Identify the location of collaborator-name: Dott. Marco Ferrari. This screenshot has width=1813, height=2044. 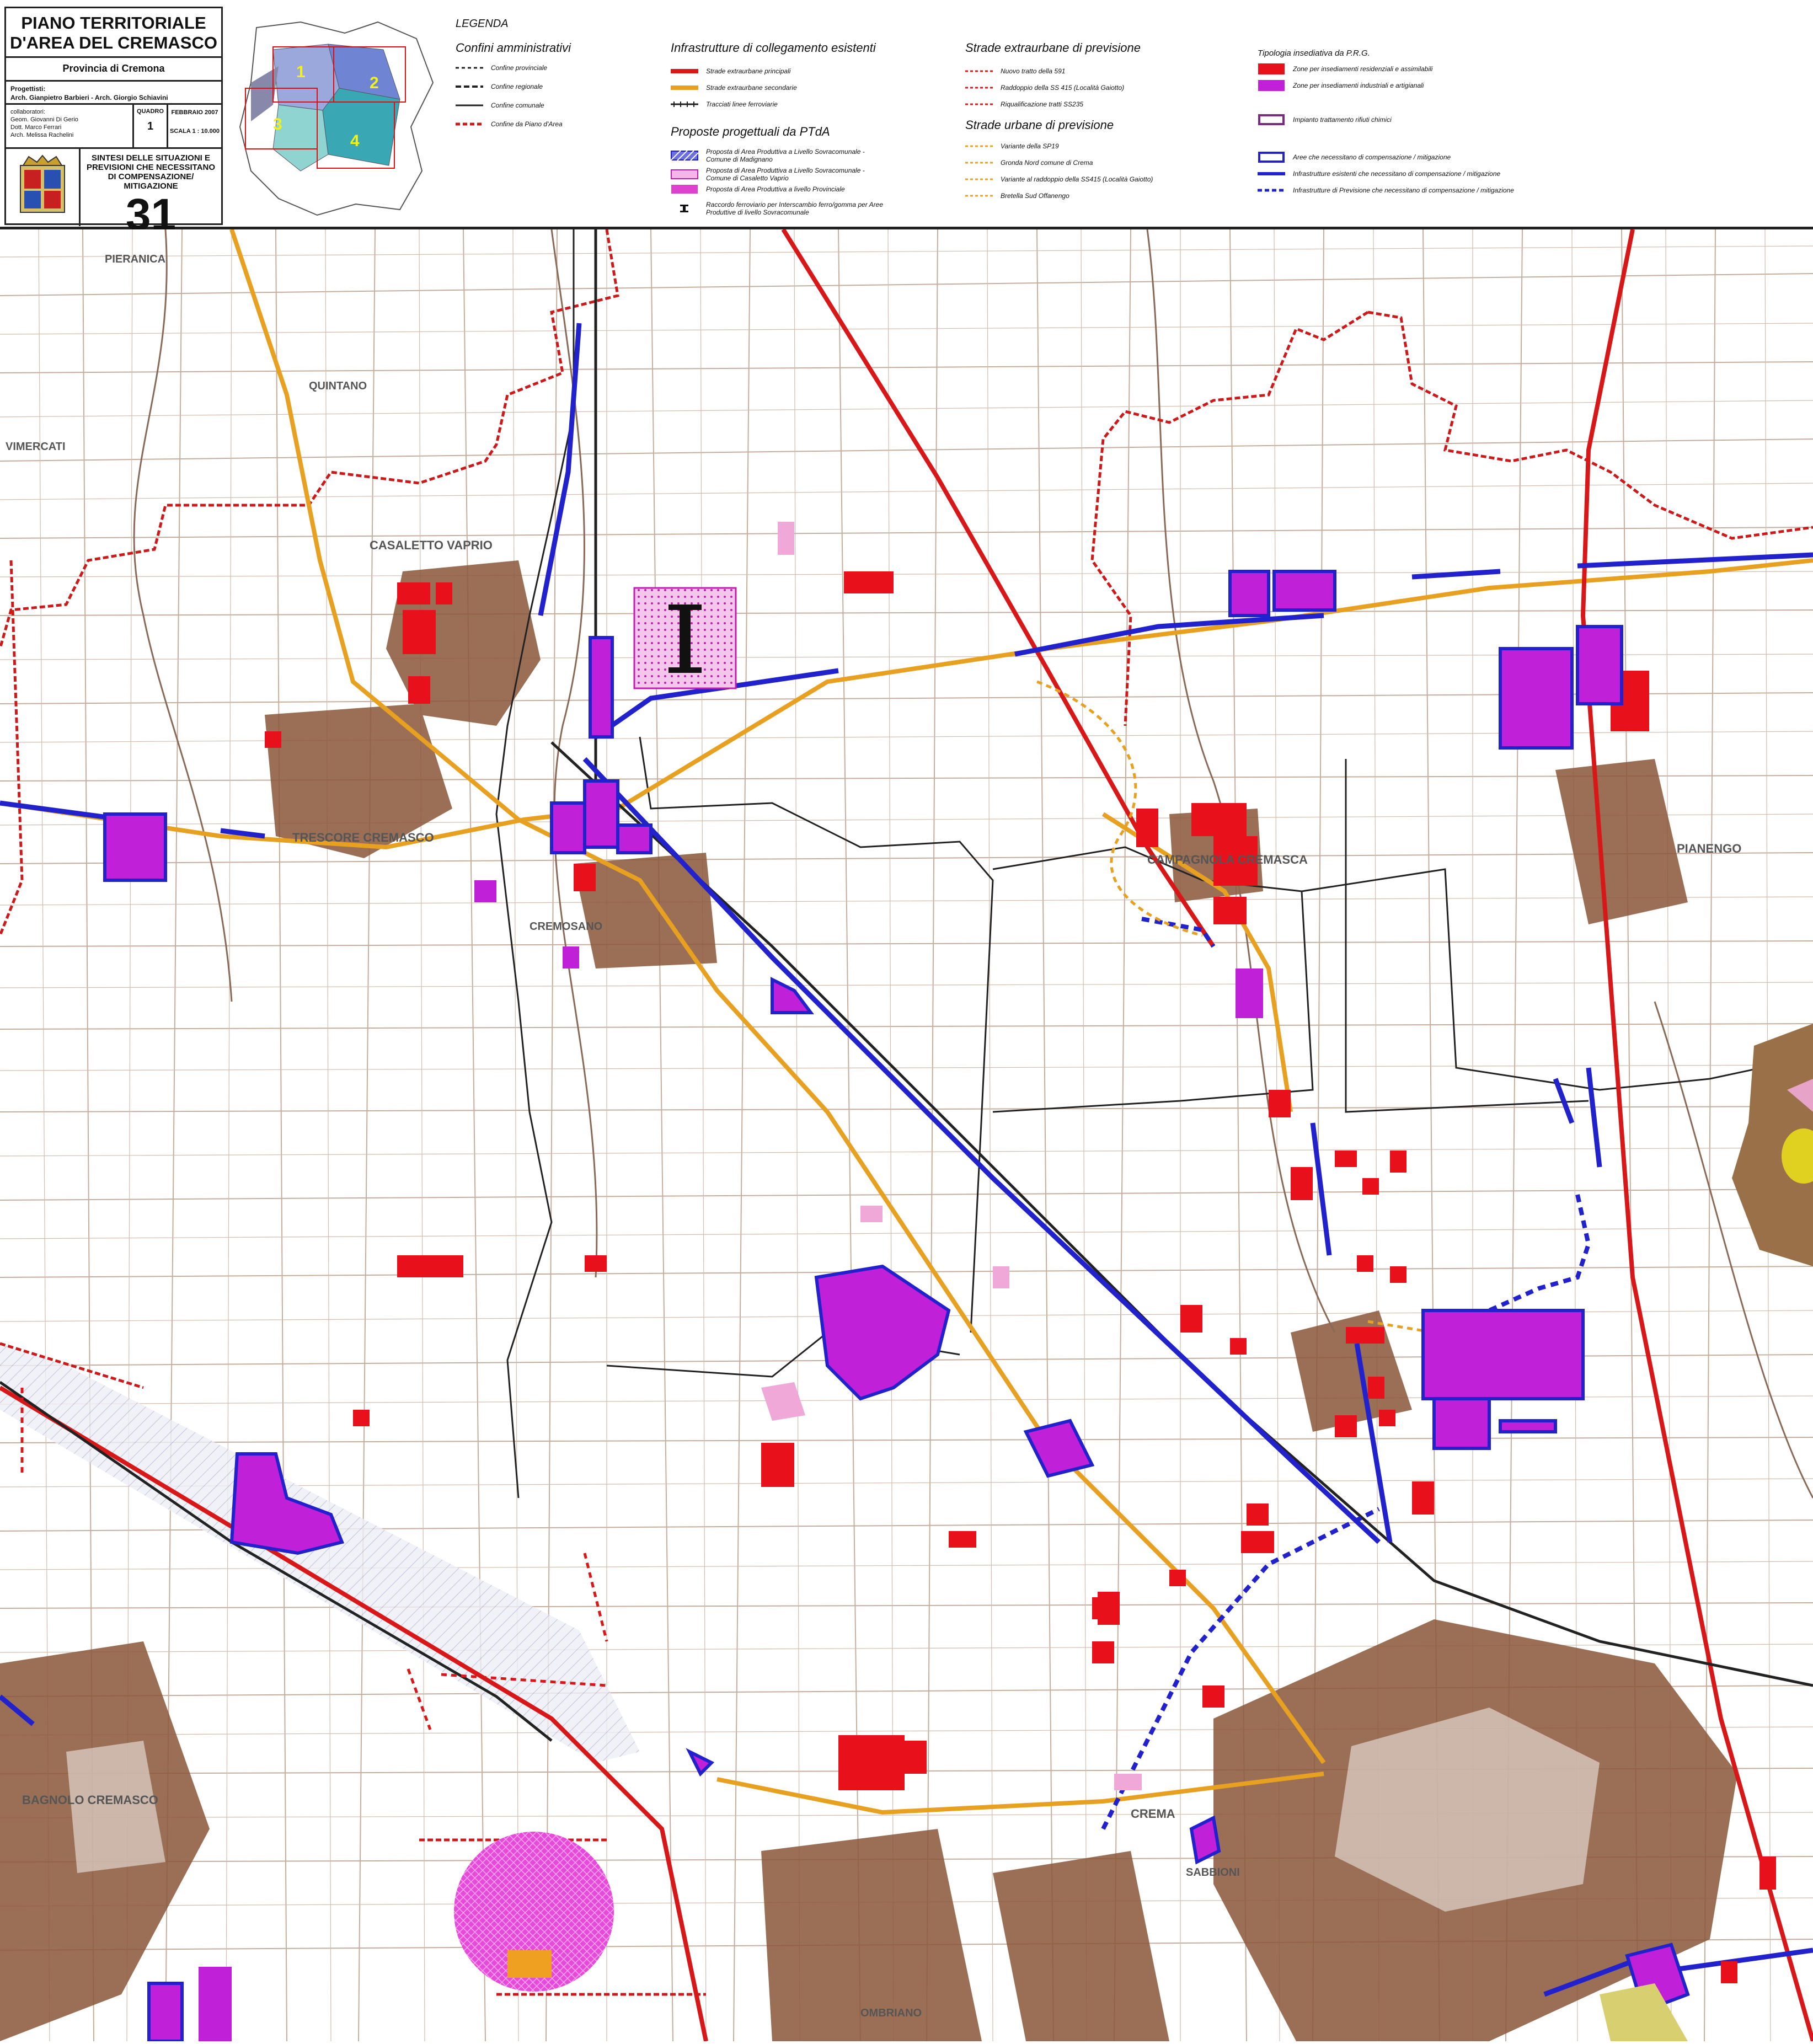
(36, 127).